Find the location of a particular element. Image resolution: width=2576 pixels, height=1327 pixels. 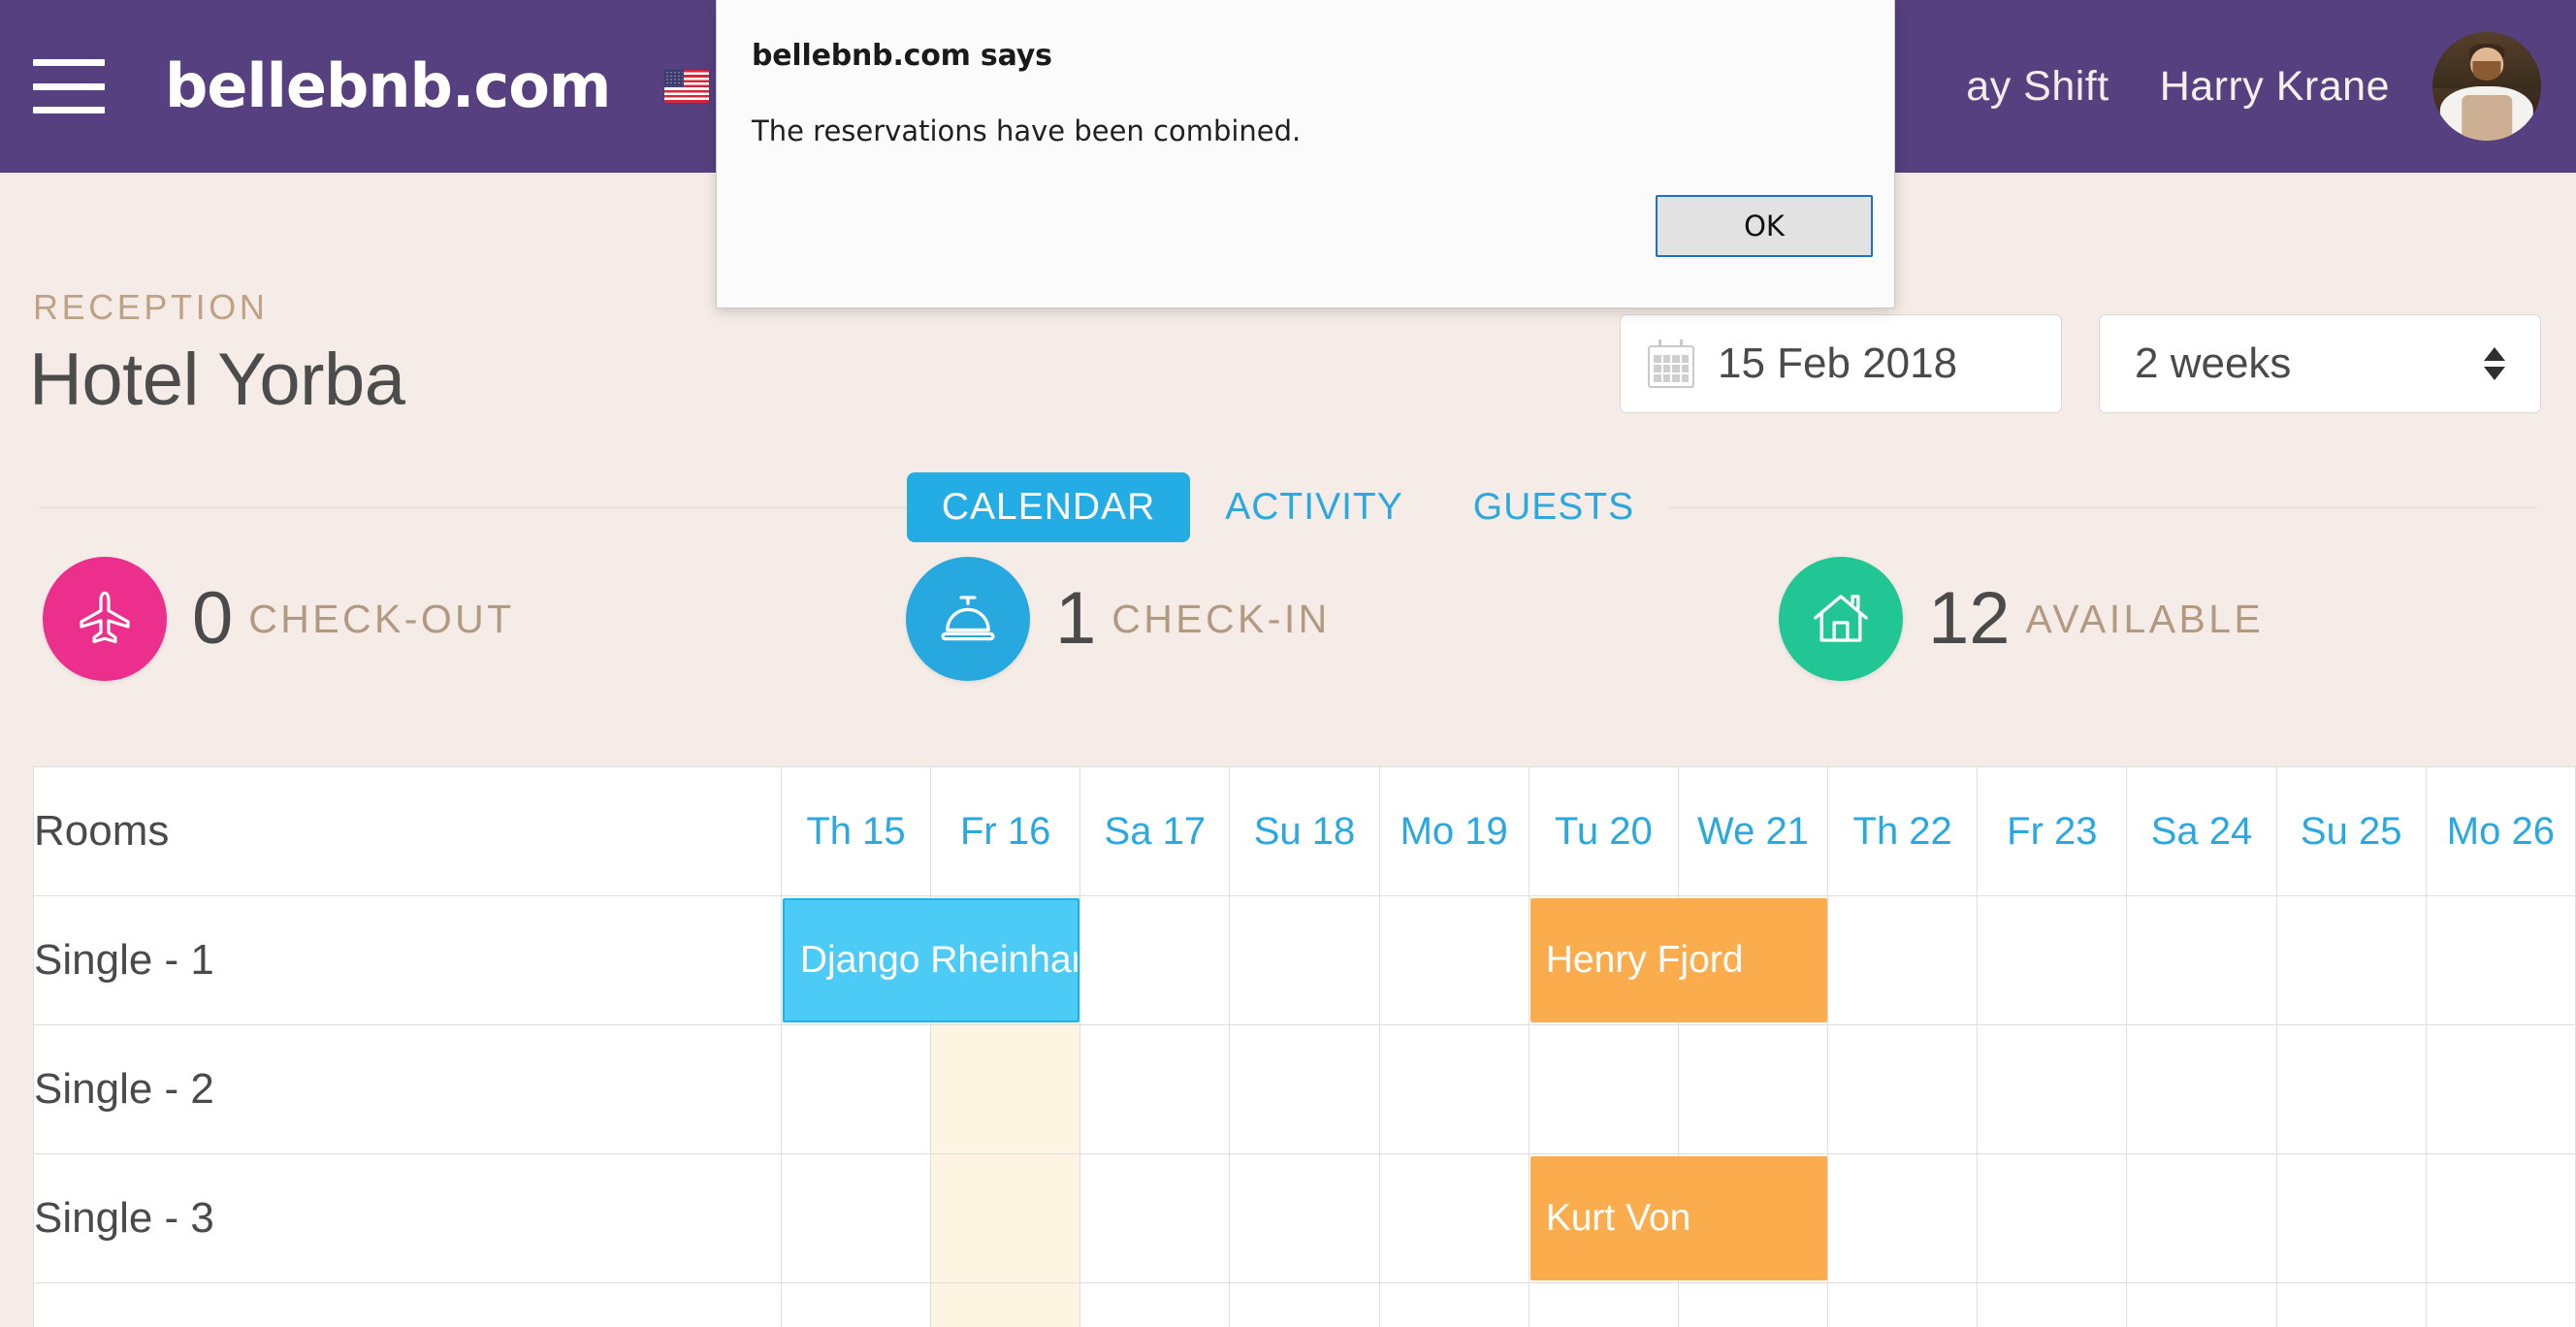

reservation-block: Kurt Von is located at coordinates (1678, 1218).